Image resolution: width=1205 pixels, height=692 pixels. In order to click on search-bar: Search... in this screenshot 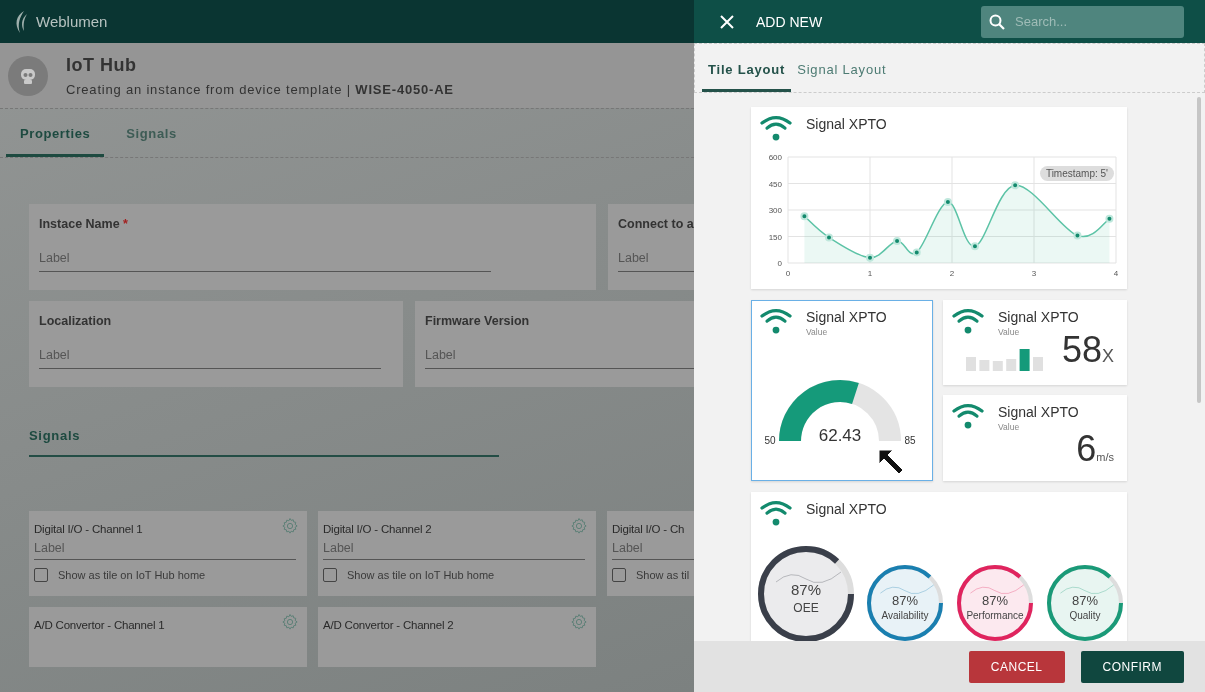, I will do `click(1082, 21)`.